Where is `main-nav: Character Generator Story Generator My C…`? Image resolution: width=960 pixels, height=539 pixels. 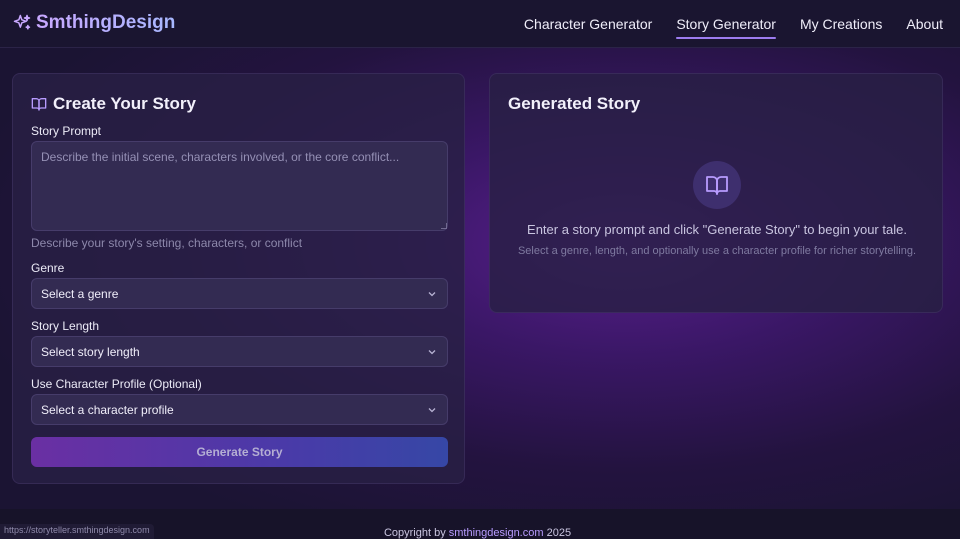 main-nav: Character Generator Story Generator My C… is located at coordinates (721, 24).